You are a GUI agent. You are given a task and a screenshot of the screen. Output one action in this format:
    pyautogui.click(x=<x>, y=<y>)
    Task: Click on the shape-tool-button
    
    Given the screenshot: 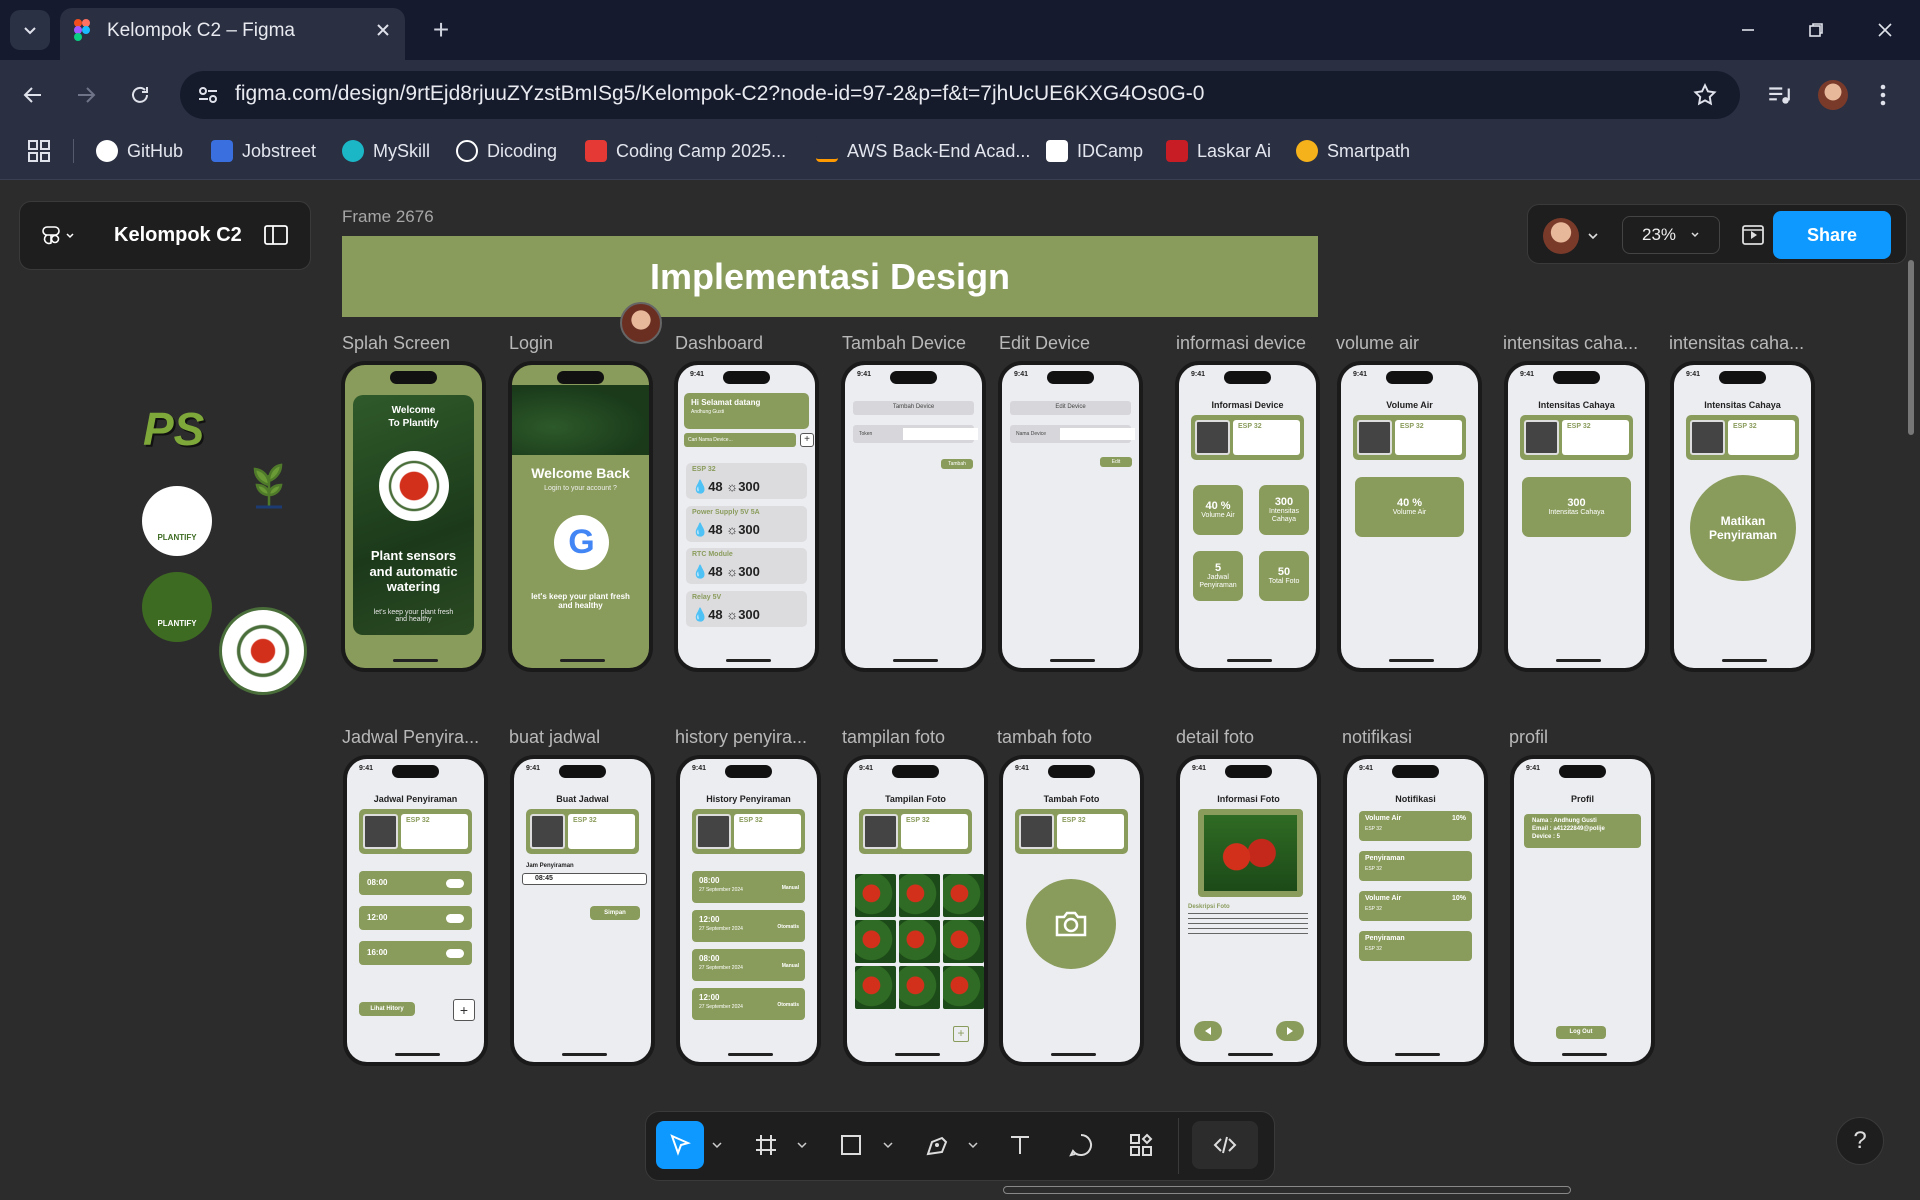 What is the action you would take?
    pyautogui.click(x=851, y=1145)
    